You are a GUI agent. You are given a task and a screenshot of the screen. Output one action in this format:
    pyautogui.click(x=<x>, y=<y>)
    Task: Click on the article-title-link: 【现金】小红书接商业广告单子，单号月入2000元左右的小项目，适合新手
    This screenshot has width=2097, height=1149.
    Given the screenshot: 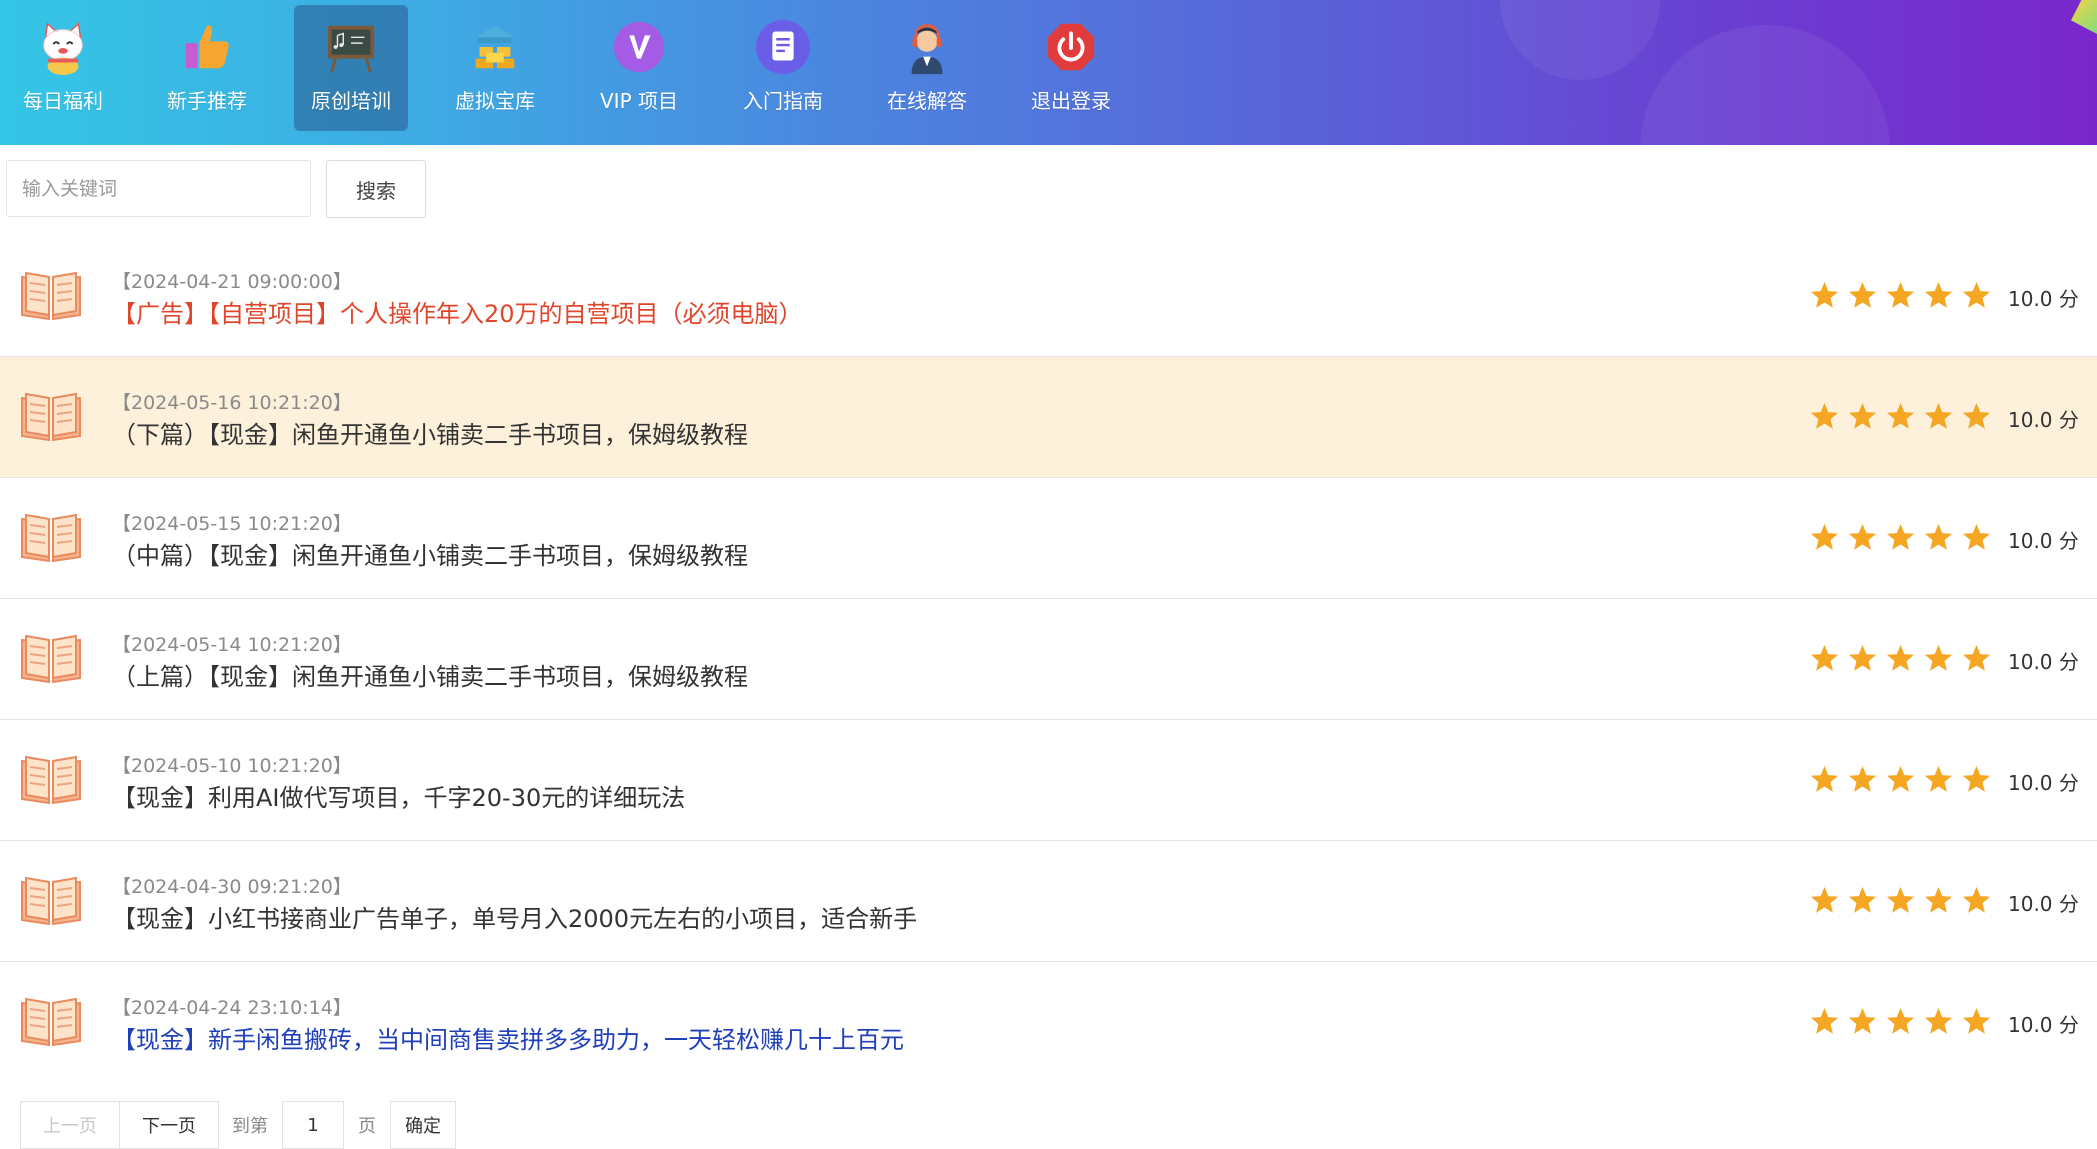 What is the action you would take?
    pyautogui.click(x=514, y=916)
    